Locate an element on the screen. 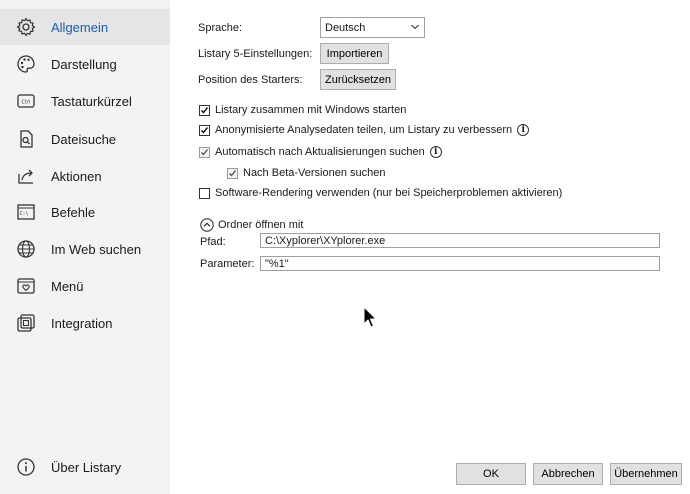 This screenshot has width=690, height=494. sidebar-item-label: Darstellung is located at coordinates (84, 64).